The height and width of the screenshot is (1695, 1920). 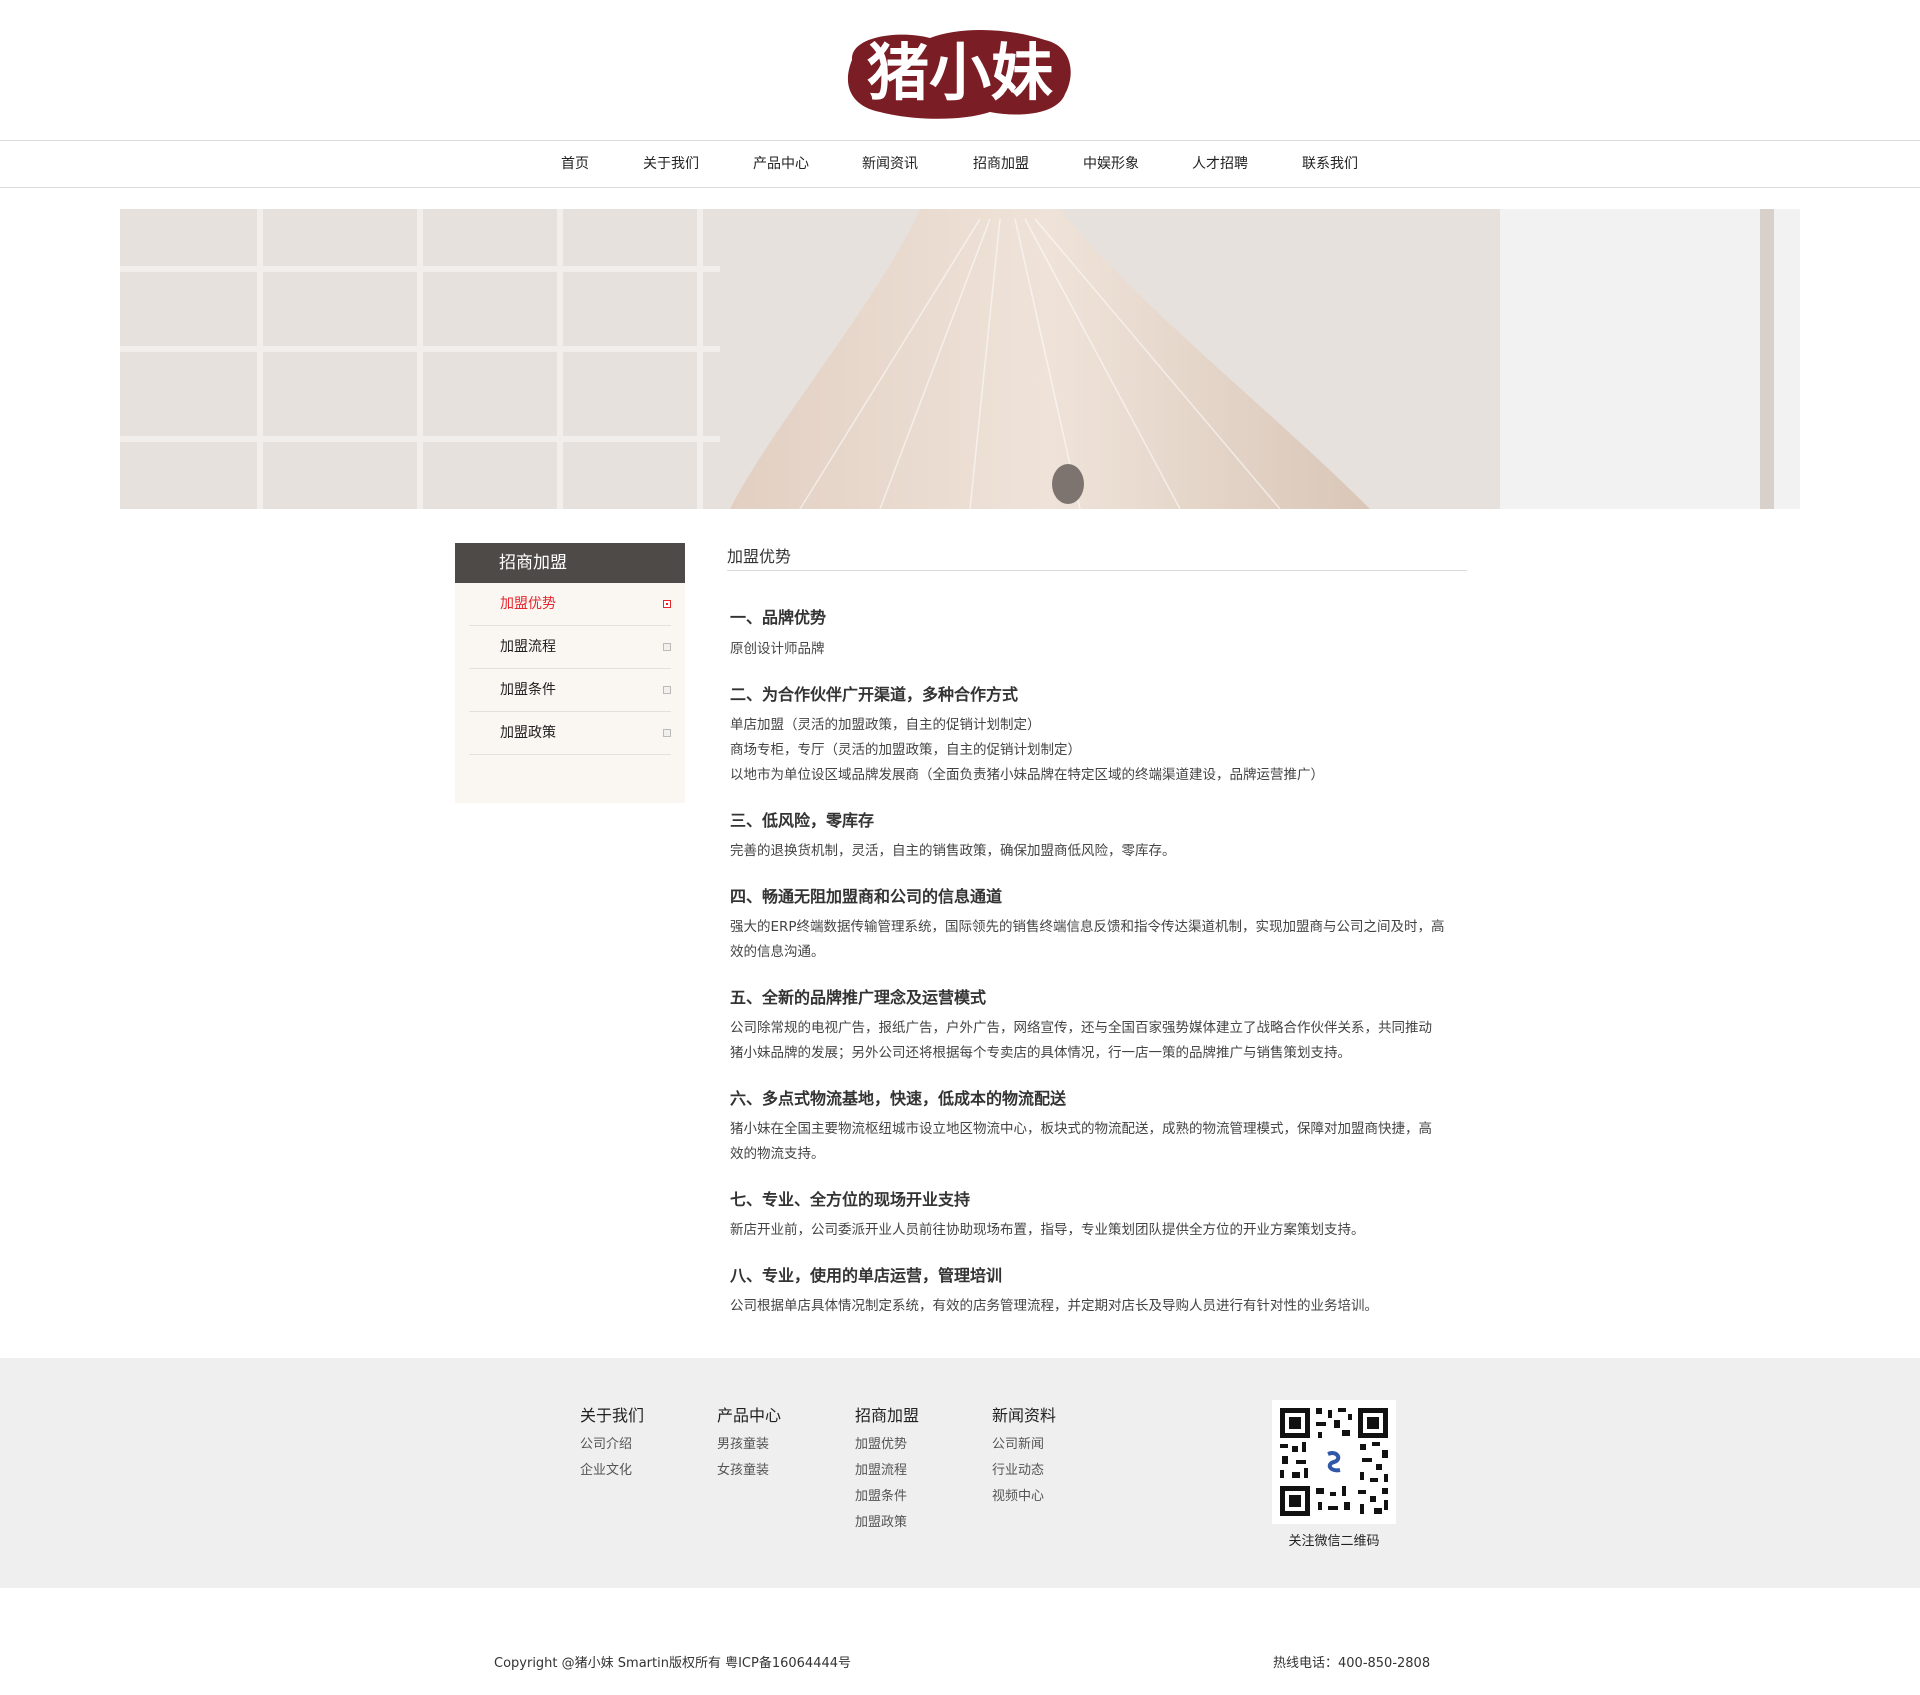 I want to click on section-heading: 二、为合作伙伴广开渠道，多种合作方式, so click(x=874, y=694).